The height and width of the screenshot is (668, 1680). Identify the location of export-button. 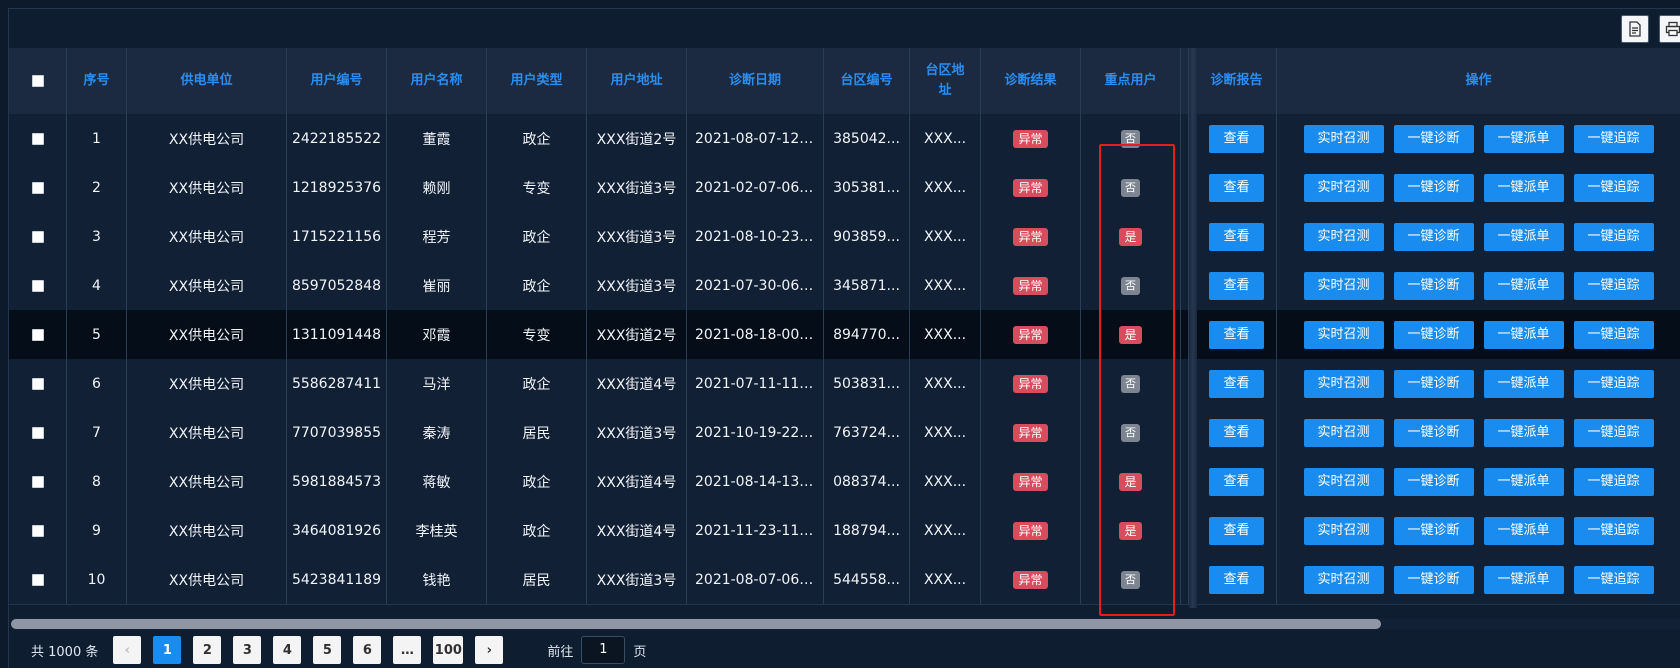
(1635, 29).